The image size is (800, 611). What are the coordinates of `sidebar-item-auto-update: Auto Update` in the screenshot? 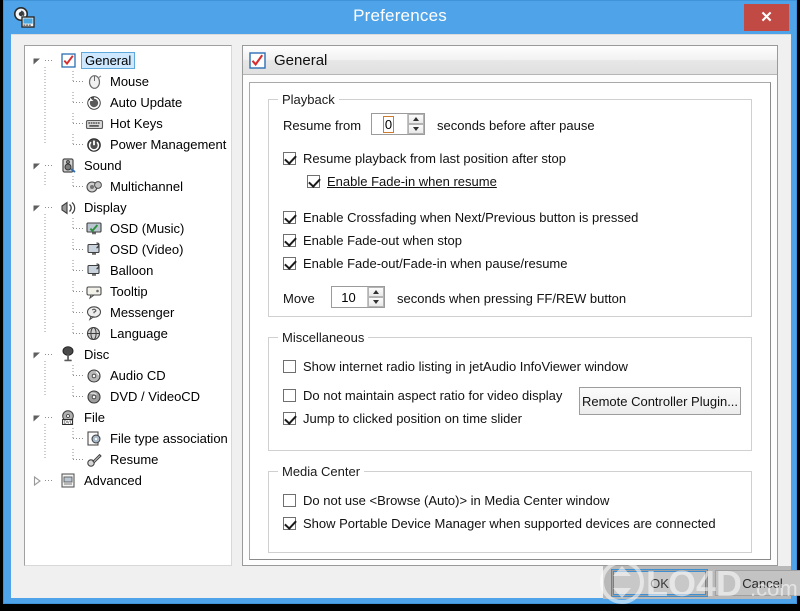 It's located at (128, 102).